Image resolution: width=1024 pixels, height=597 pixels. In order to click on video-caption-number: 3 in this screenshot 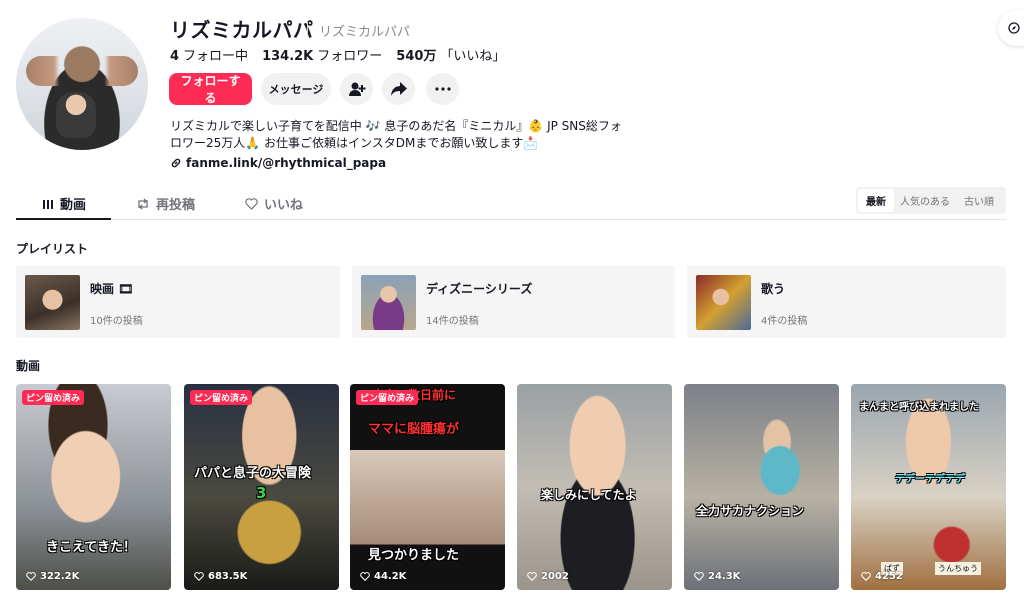, I will do `click(261, 493)`.